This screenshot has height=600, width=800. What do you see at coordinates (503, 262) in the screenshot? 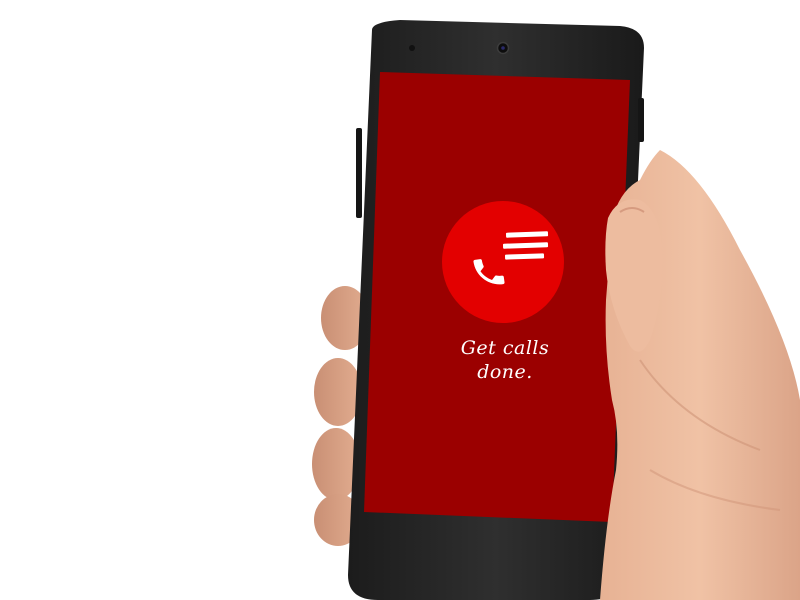
I see `app-icon` at bounding box center [503, 262].